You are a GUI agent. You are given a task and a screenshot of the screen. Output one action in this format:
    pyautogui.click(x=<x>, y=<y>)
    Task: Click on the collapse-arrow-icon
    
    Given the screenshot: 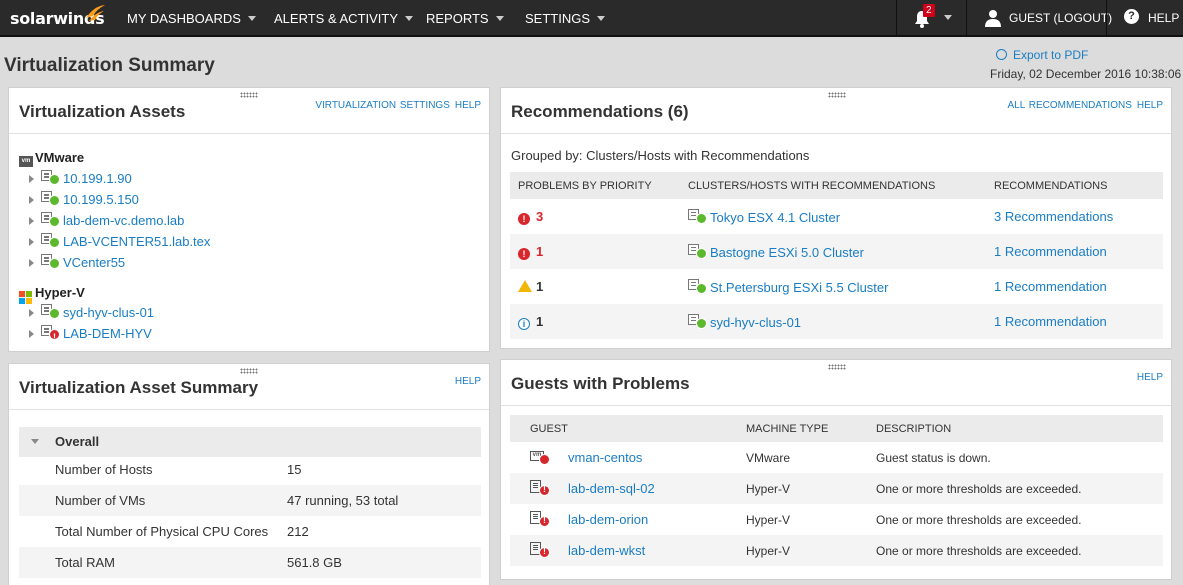 What is the action you would take?
    pyautogui.click(x=35, y=441)
    